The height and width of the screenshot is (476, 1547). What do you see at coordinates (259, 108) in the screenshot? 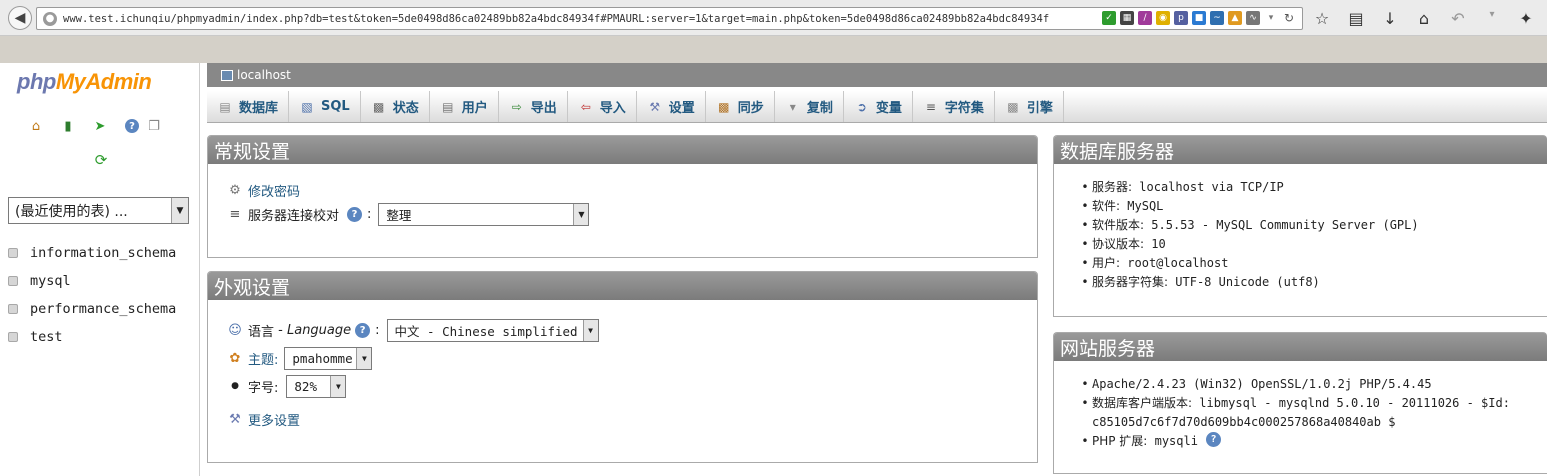
I see `tab-label: 数据库` at bounding box center [259, 108].